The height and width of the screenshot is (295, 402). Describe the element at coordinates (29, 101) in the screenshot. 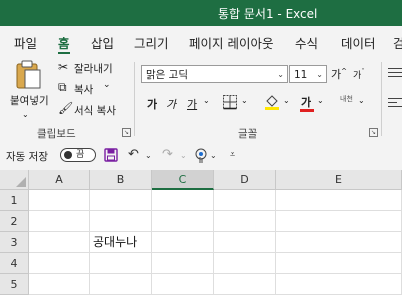

I see `paste-label: 붙여넣기` at that location.